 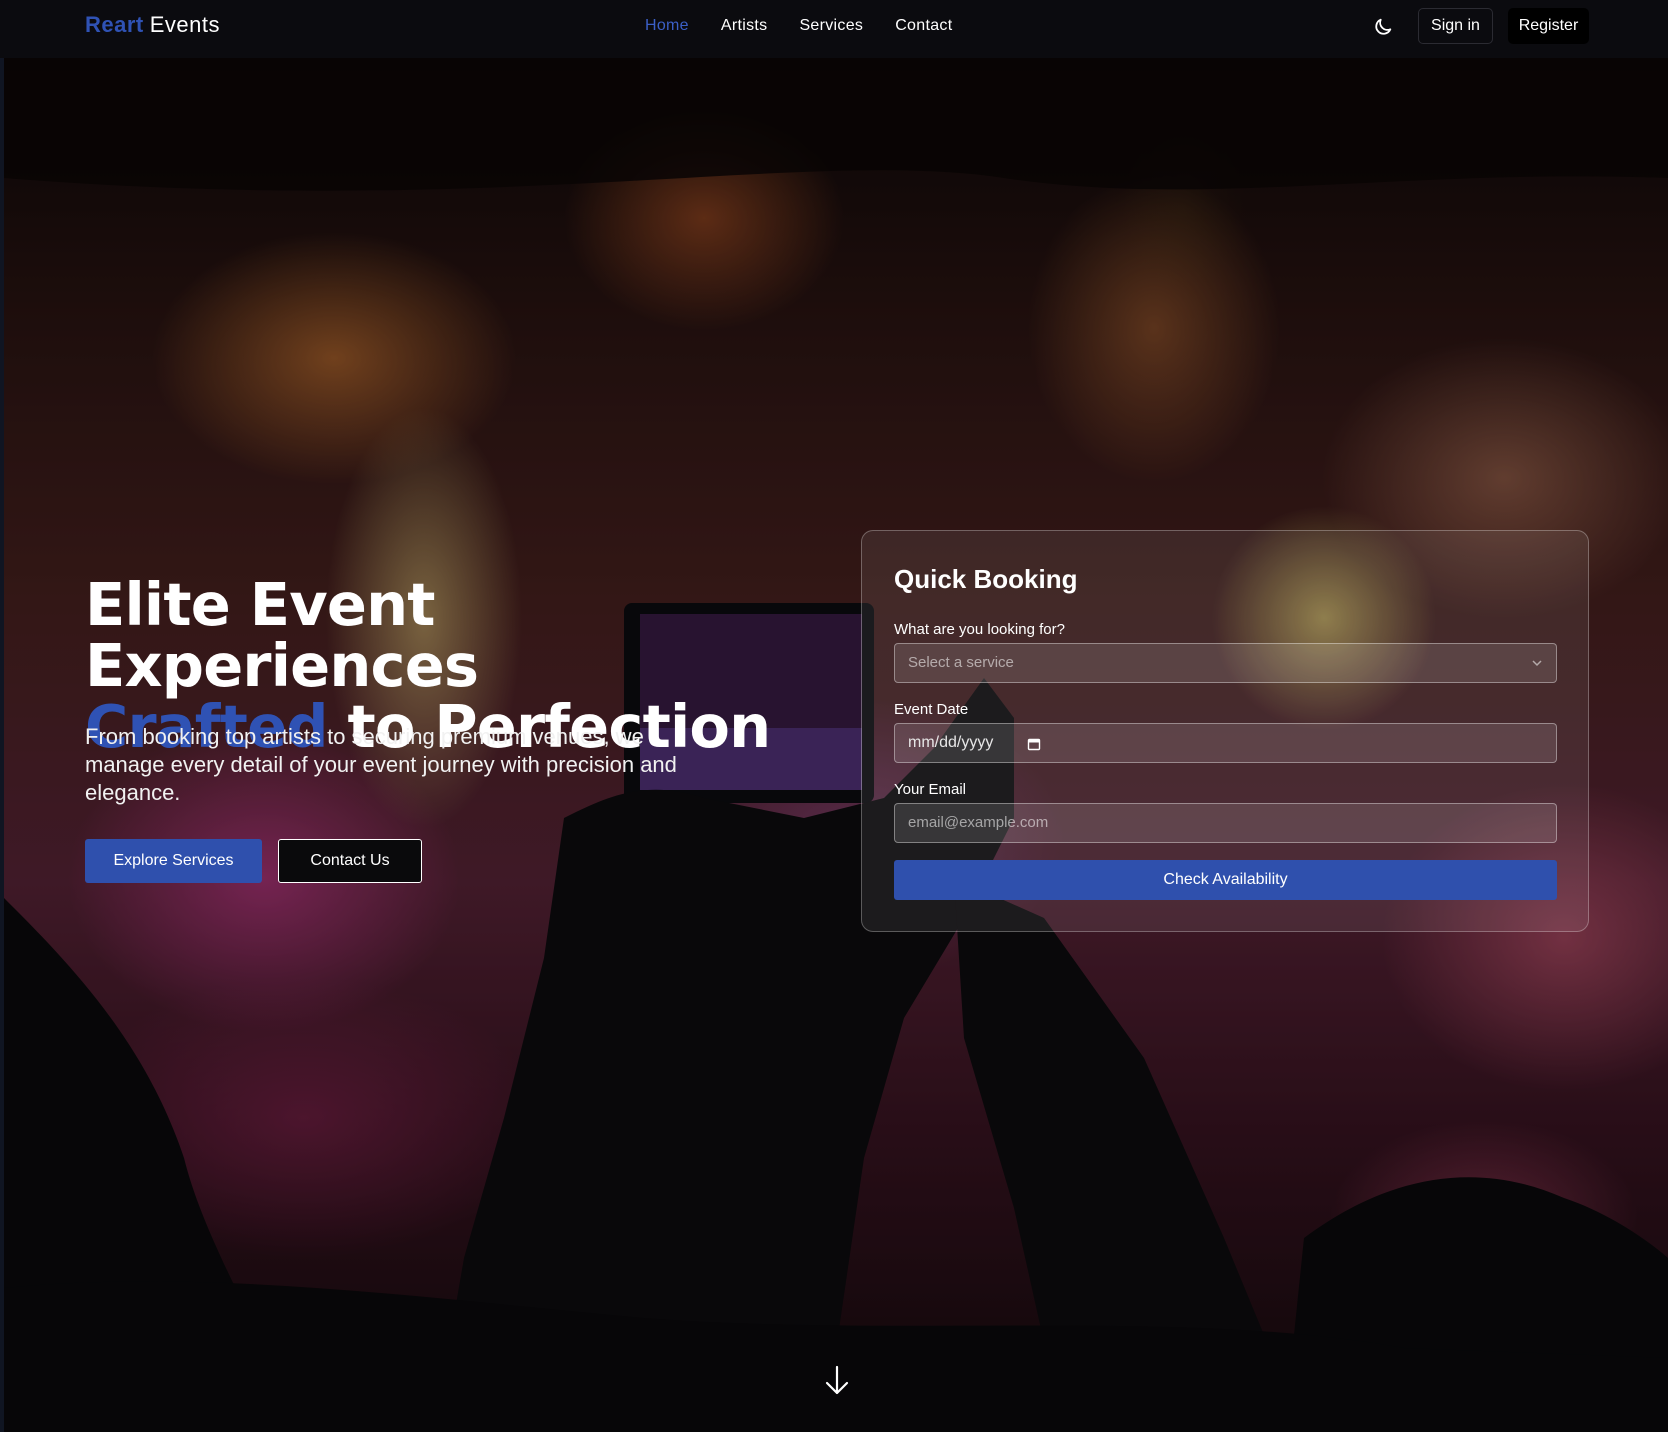 I want to click on nav-link-services: Services, so click(x=831, y=26).